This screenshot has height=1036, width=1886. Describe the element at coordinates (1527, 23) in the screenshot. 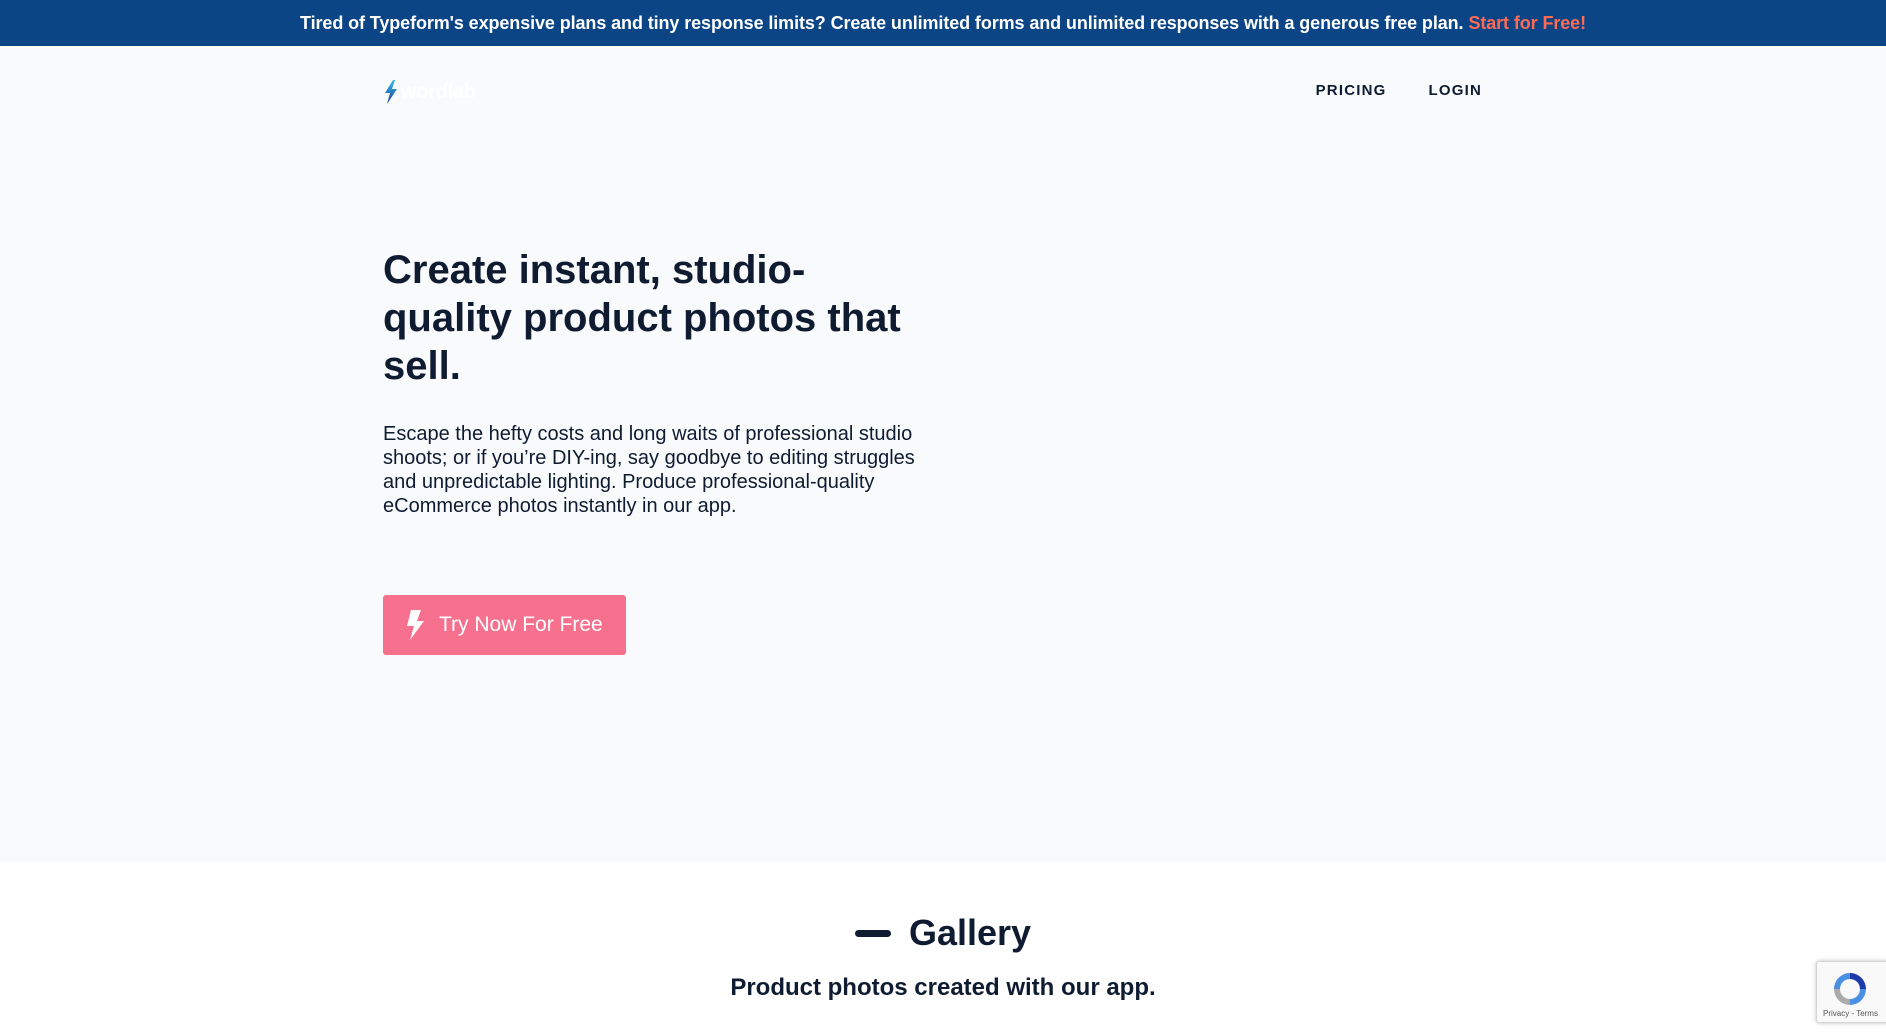

I see `start-for-free-link: Start for Free!` at that location.